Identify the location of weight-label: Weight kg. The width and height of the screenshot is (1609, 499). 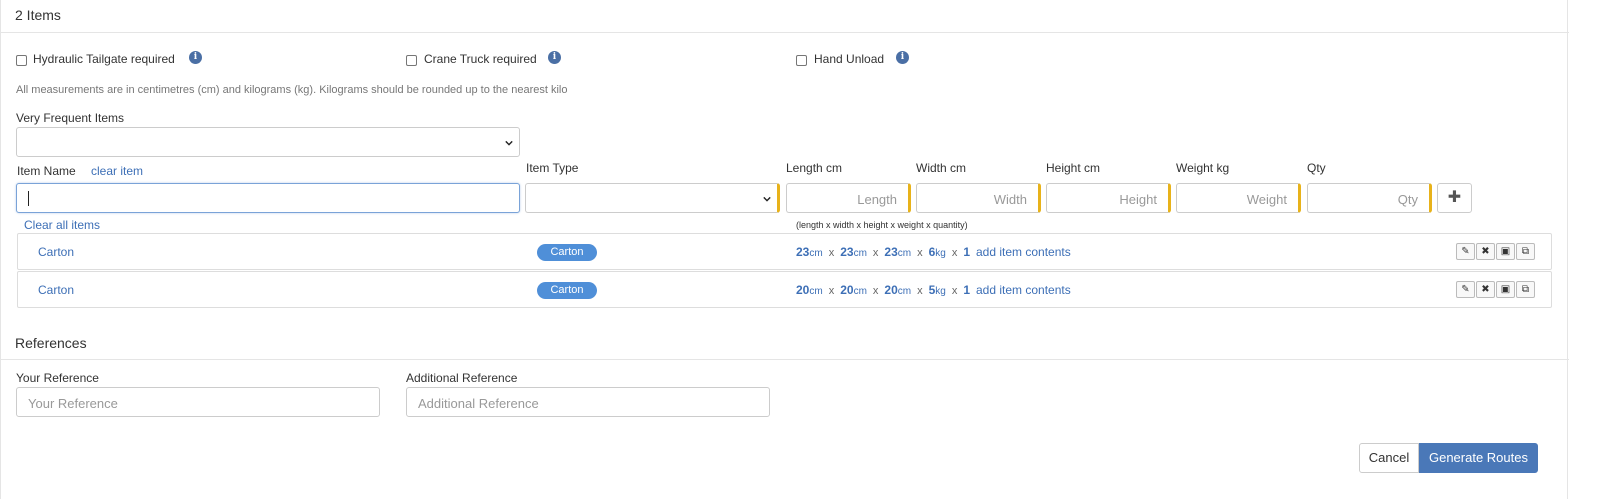
(1203, 168).